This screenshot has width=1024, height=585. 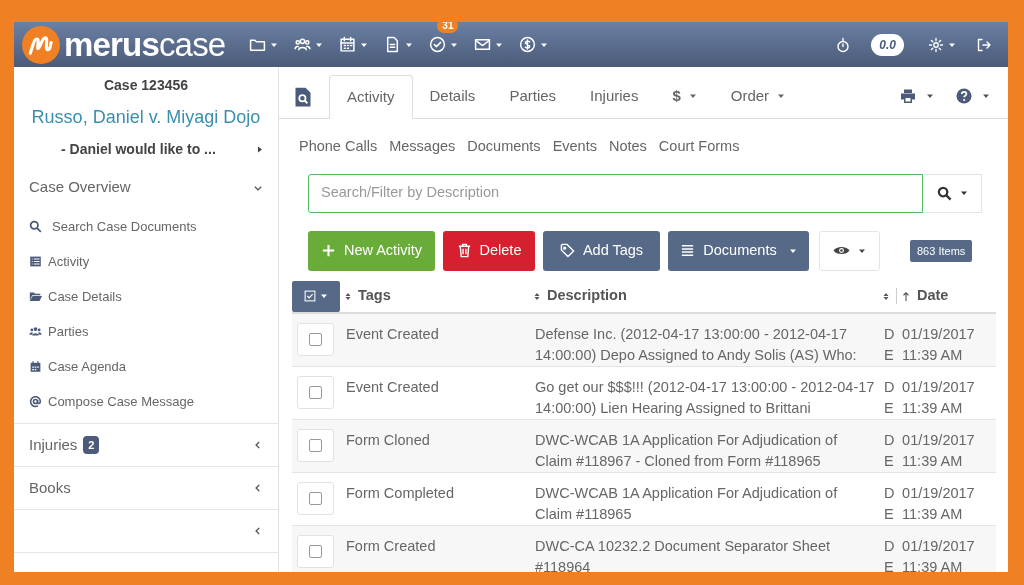 What do you see at coordinates (614, 96) in the screenshot?
I see `tab: Injuries` at bounding box center [614, 96].